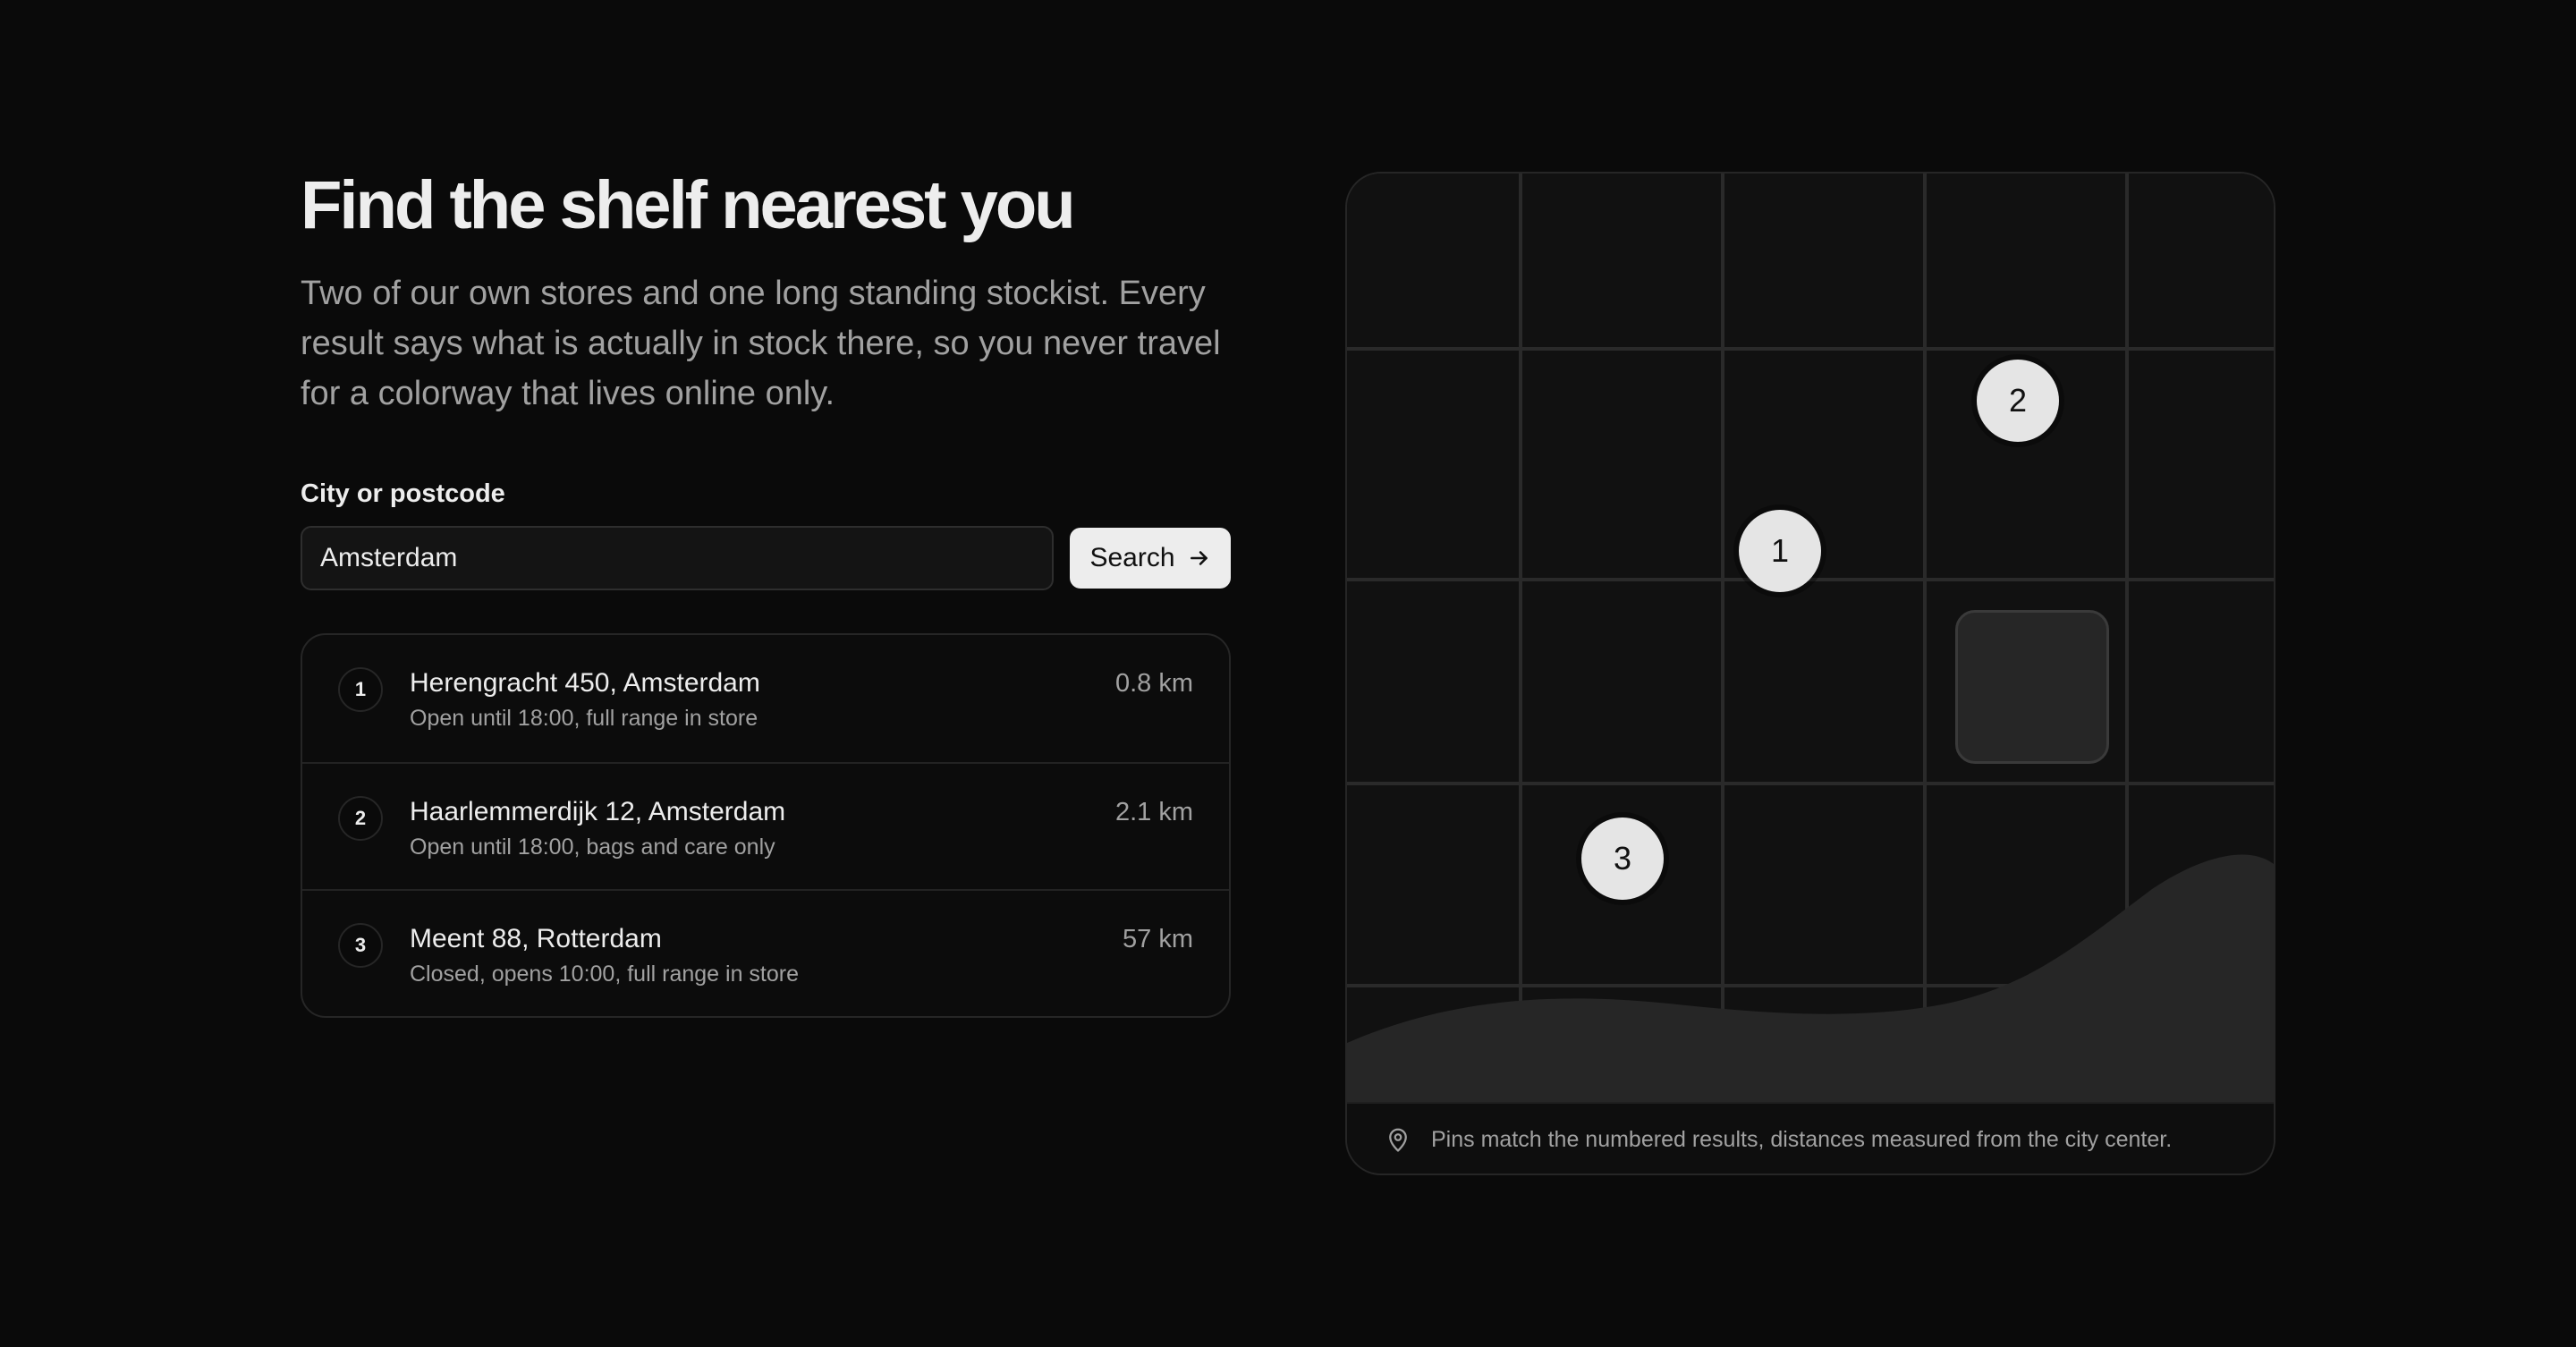 The image size is (2576, 1347). What do you see at coordinates (1153, 683) in the screenshot?
I see `result-distance: 0.8 km` at bounding box center [1153, 683].